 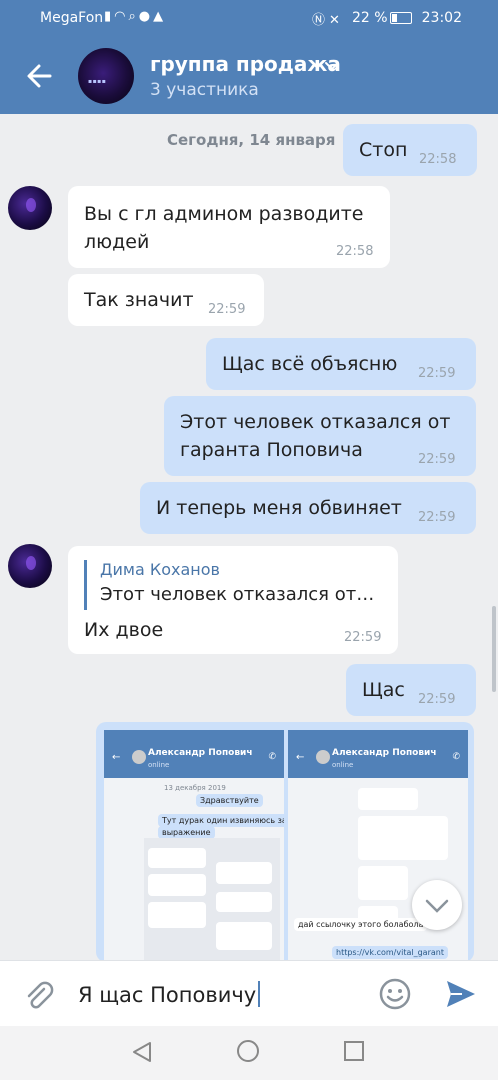 I want to click on reply-author: Дима Коханов, so click(x=160, y=569).